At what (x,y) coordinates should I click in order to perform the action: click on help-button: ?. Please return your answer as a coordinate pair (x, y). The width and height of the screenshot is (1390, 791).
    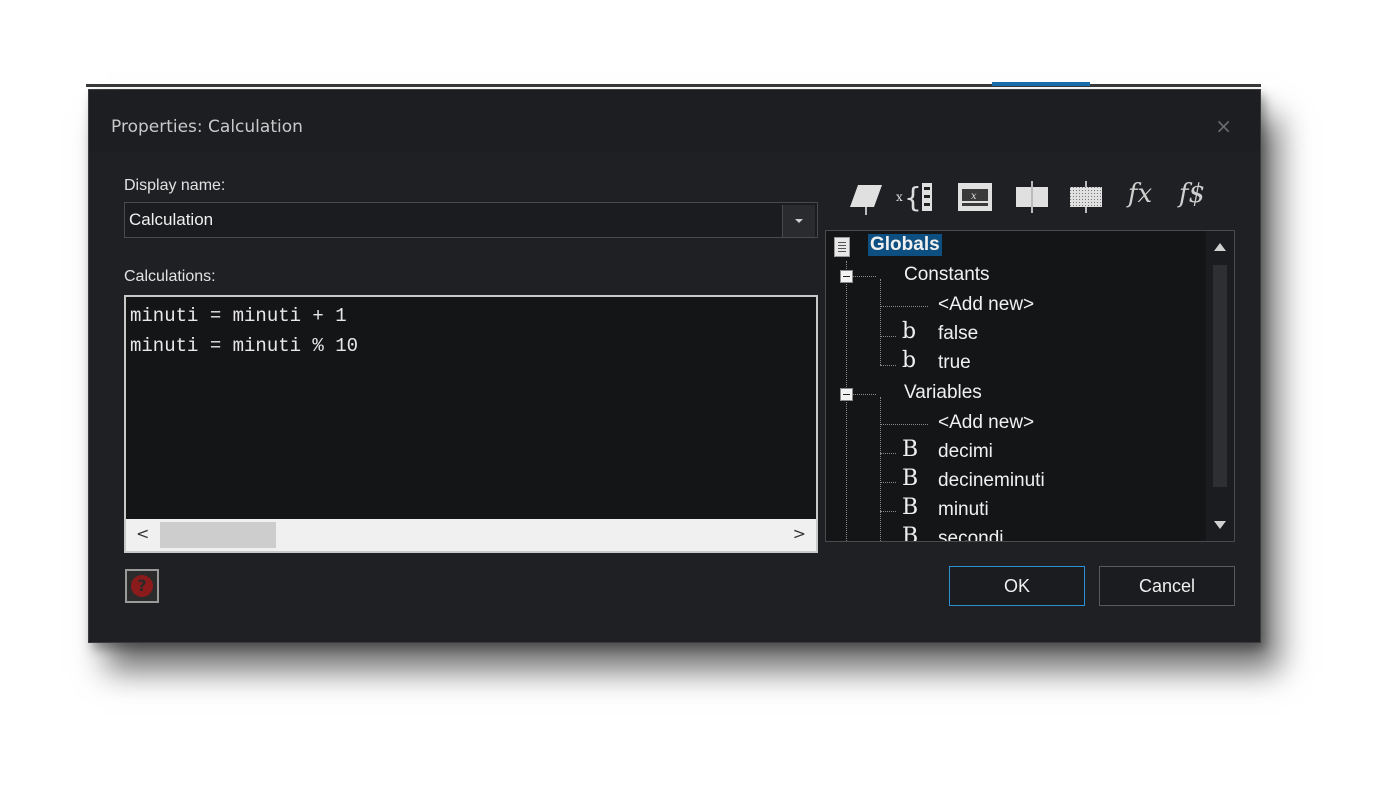
    Looking at the image, I should click on (142, 586).